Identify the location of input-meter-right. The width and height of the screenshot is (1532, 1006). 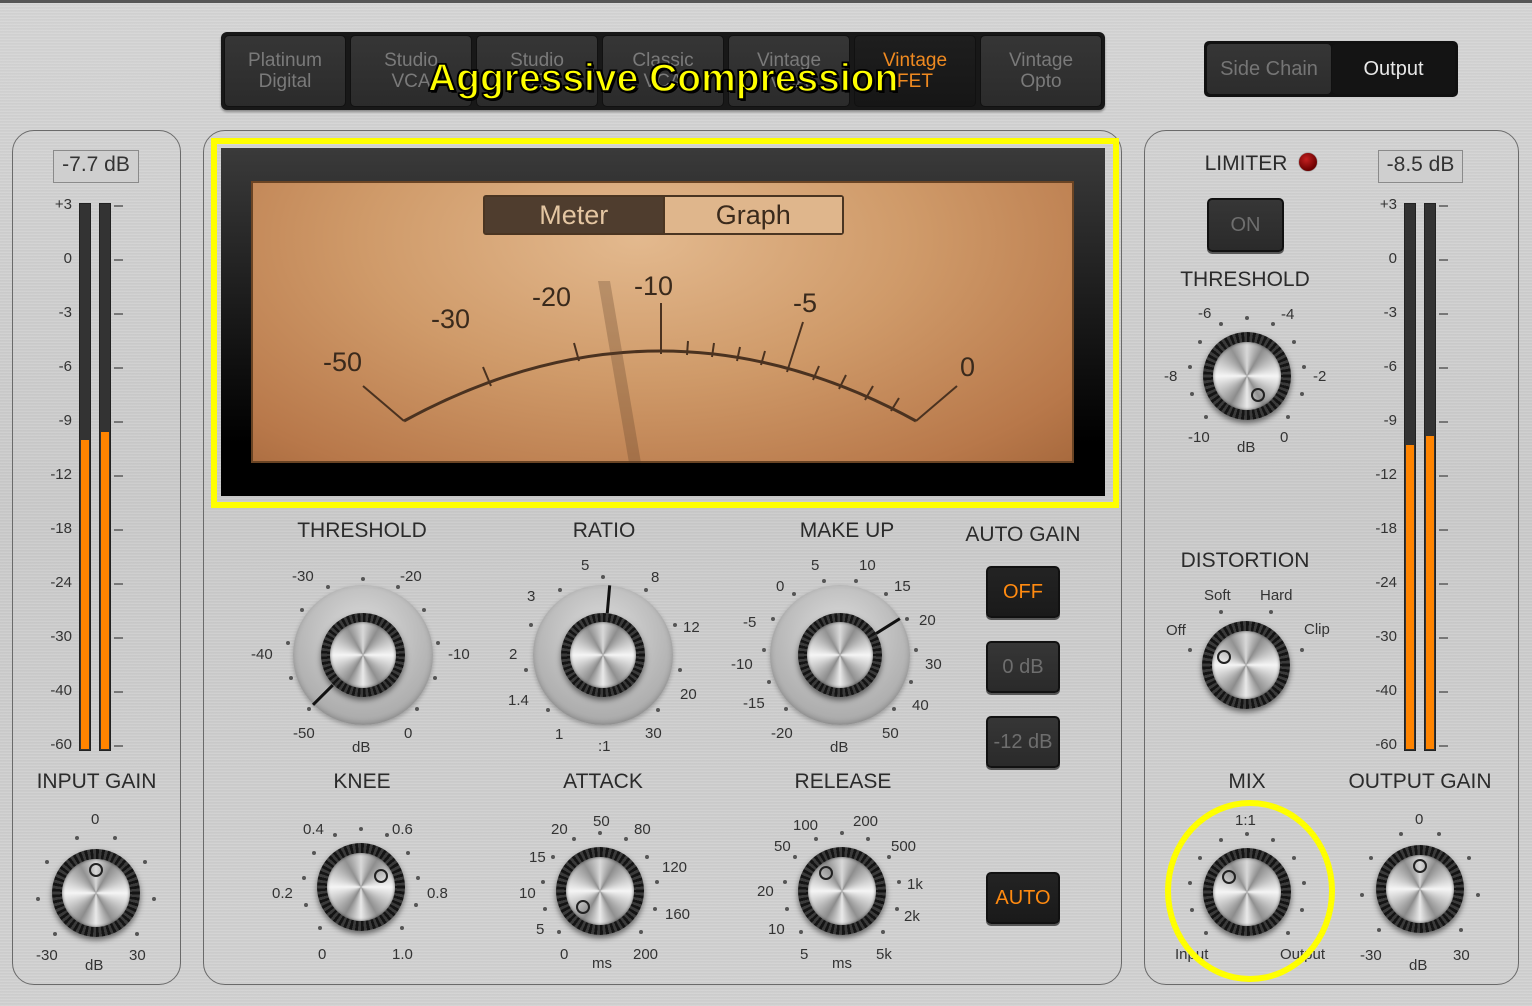
(105, 477).